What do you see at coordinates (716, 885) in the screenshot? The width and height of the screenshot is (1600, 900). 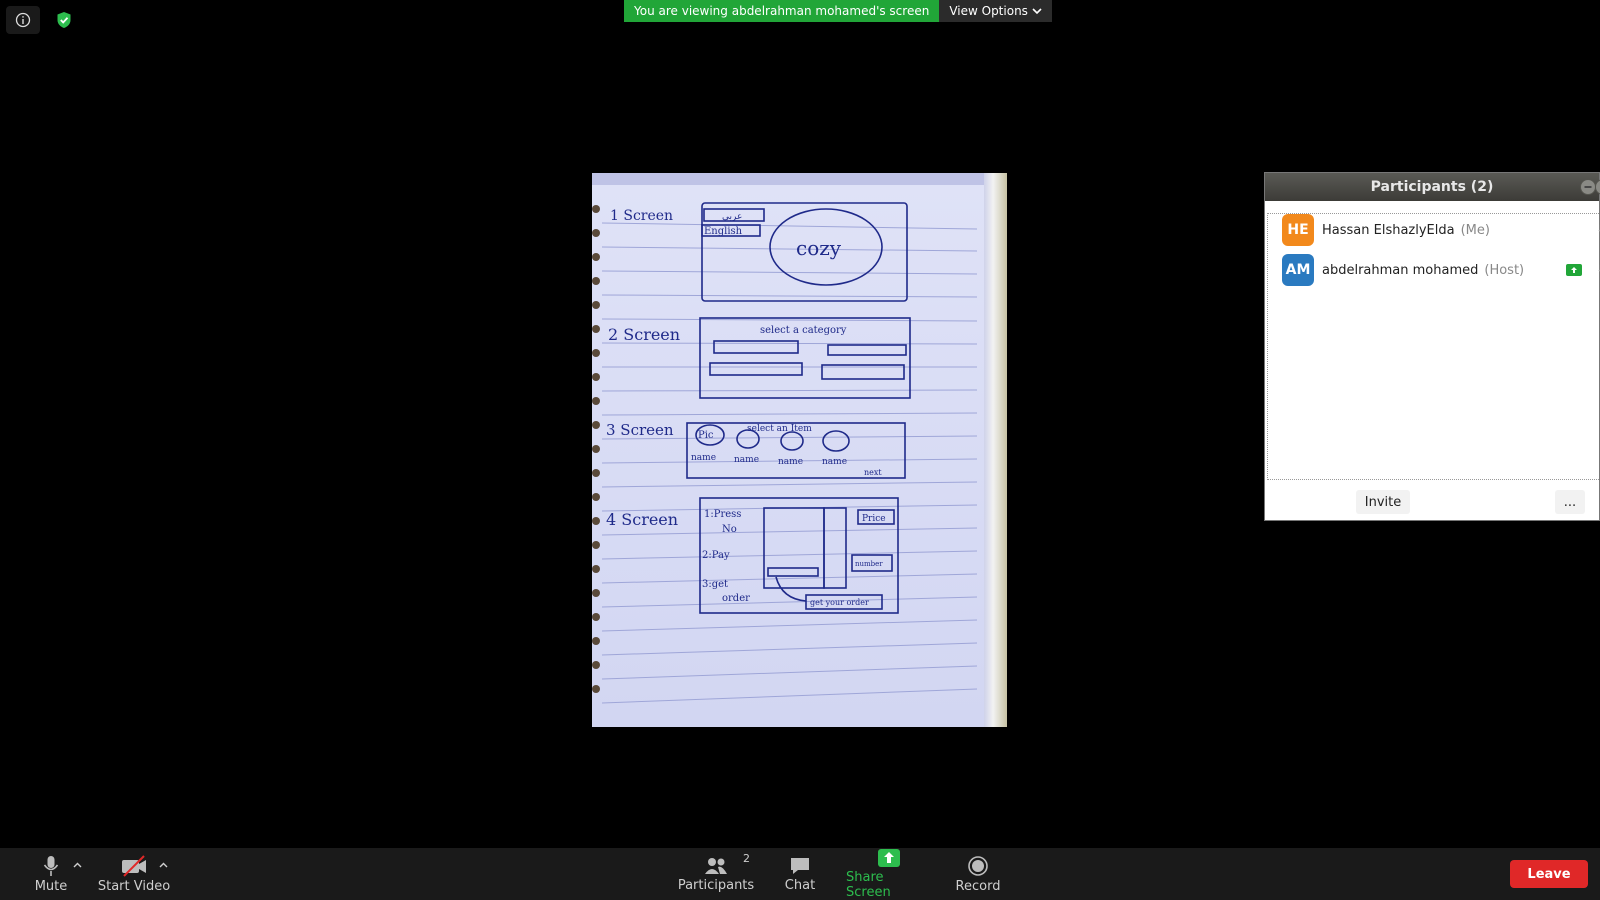 I see `participants-label: Participants` at bounding box center [716, 885].